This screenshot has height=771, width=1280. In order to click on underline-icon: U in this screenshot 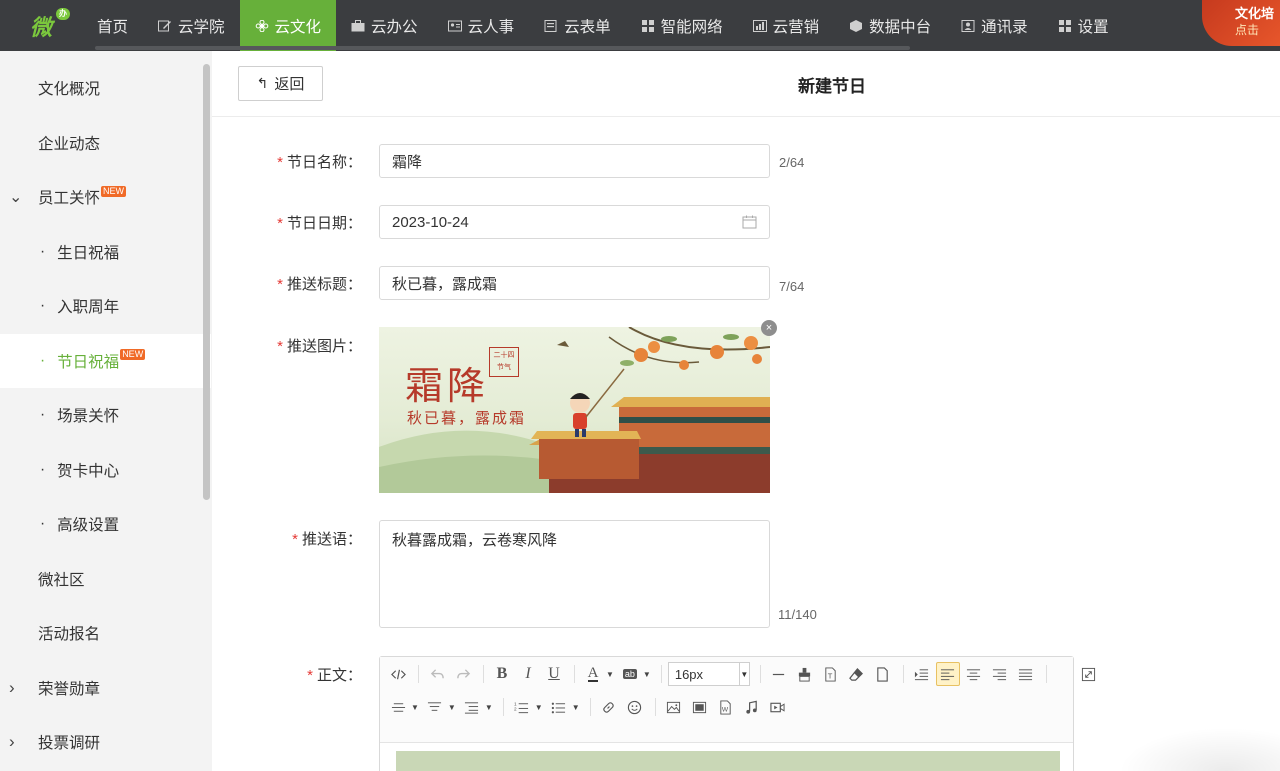, I will do `click(554, 674)`.